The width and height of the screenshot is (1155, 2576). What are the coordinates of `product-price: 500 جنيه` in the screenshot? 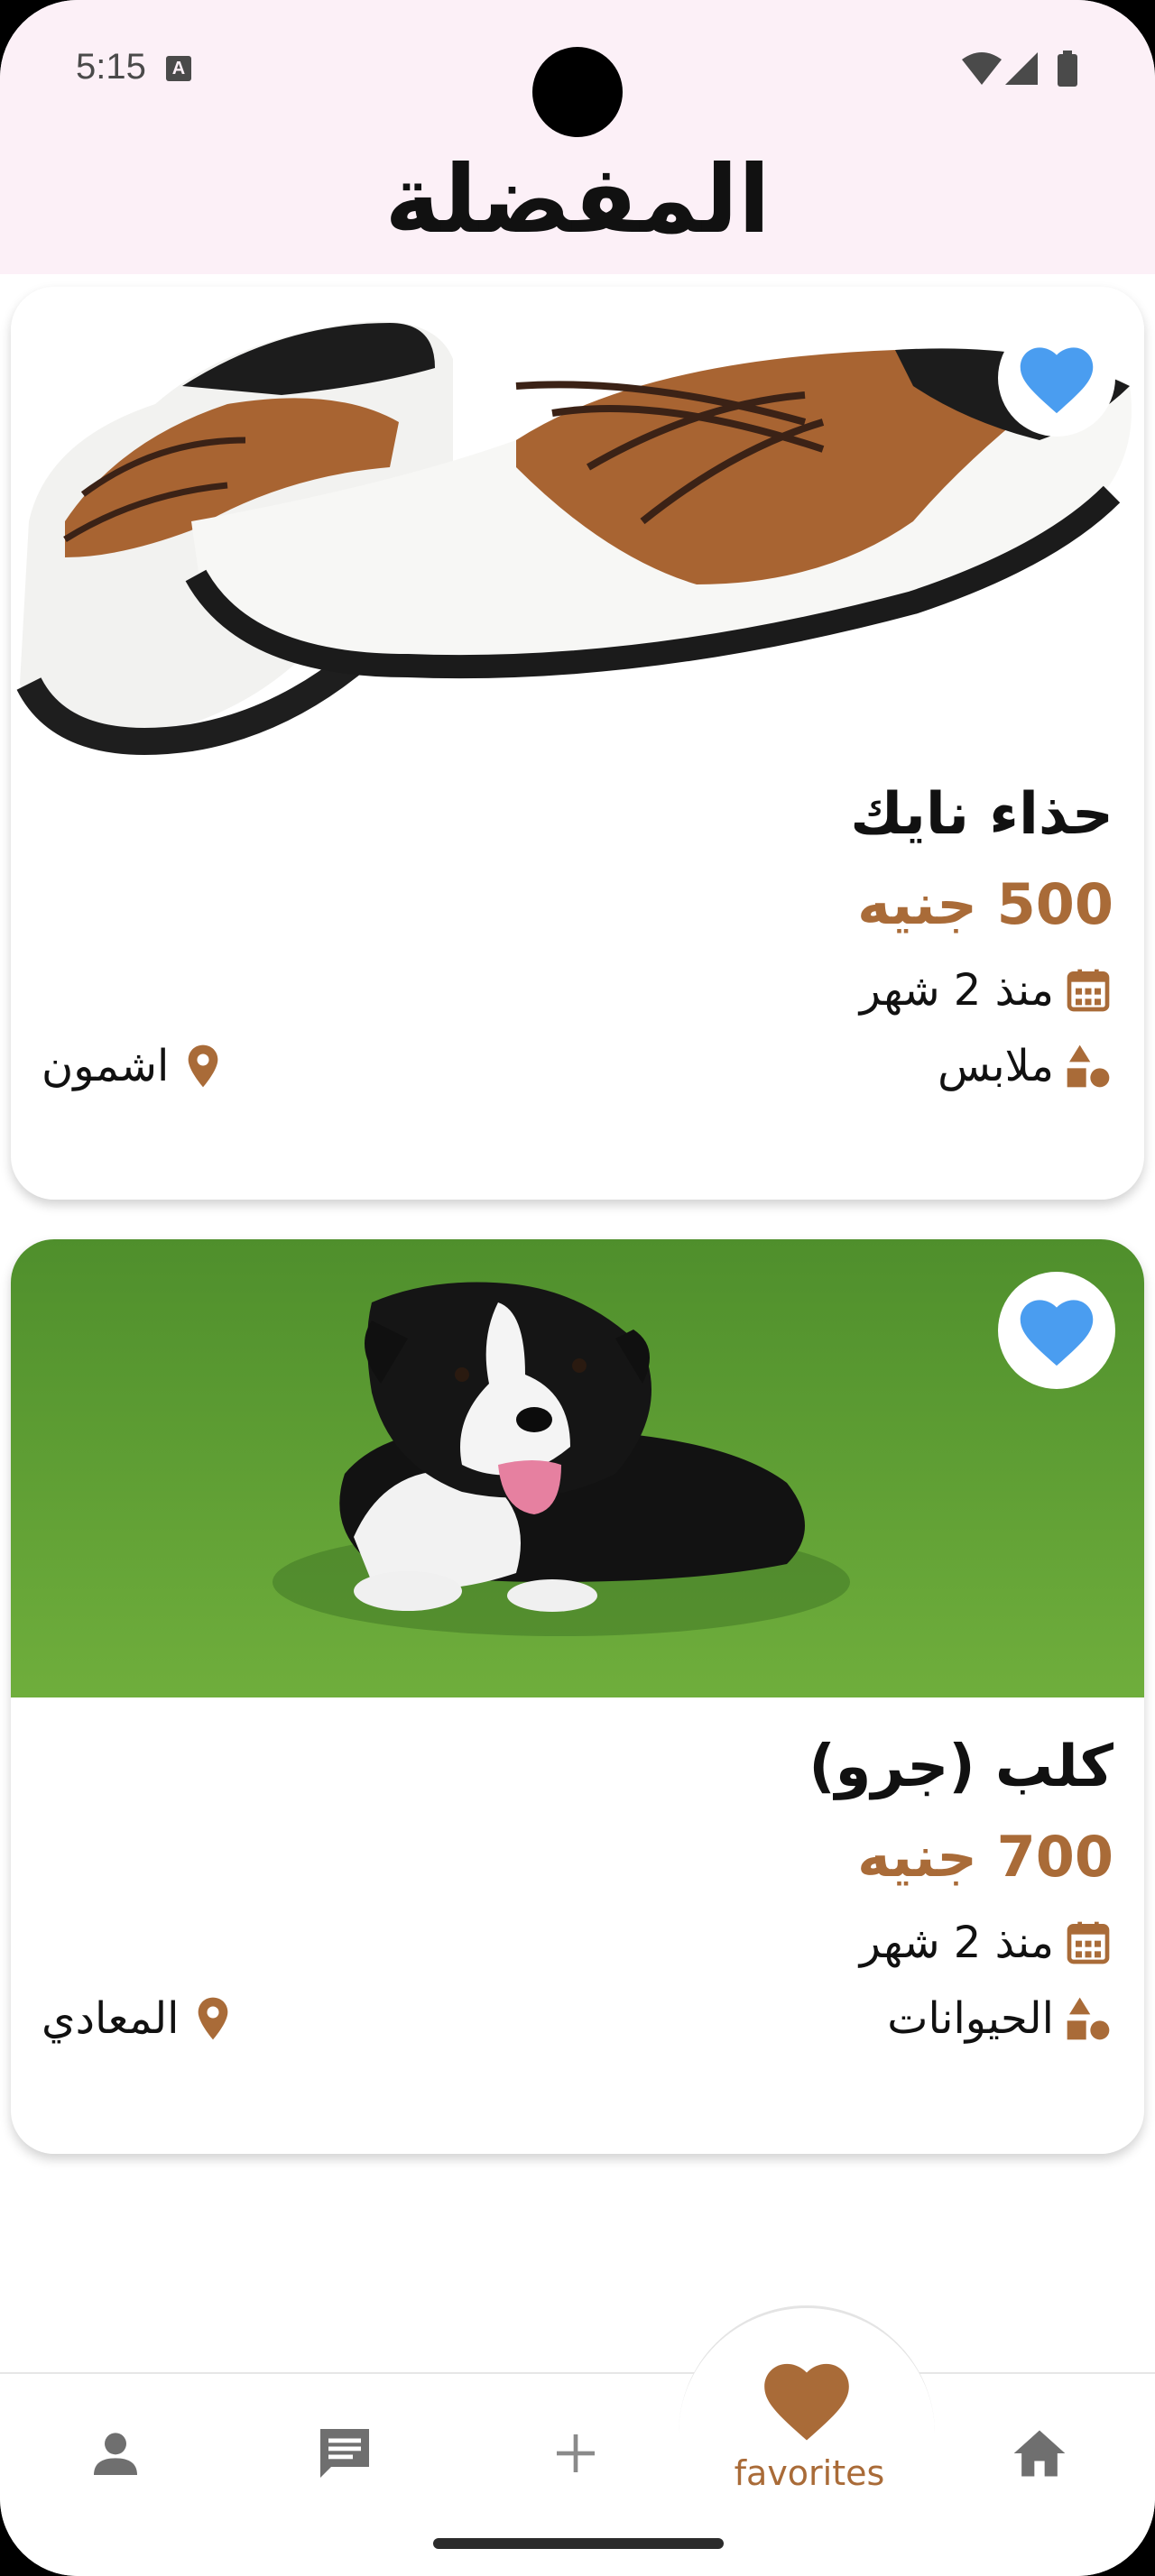 It's located at (985, 904).